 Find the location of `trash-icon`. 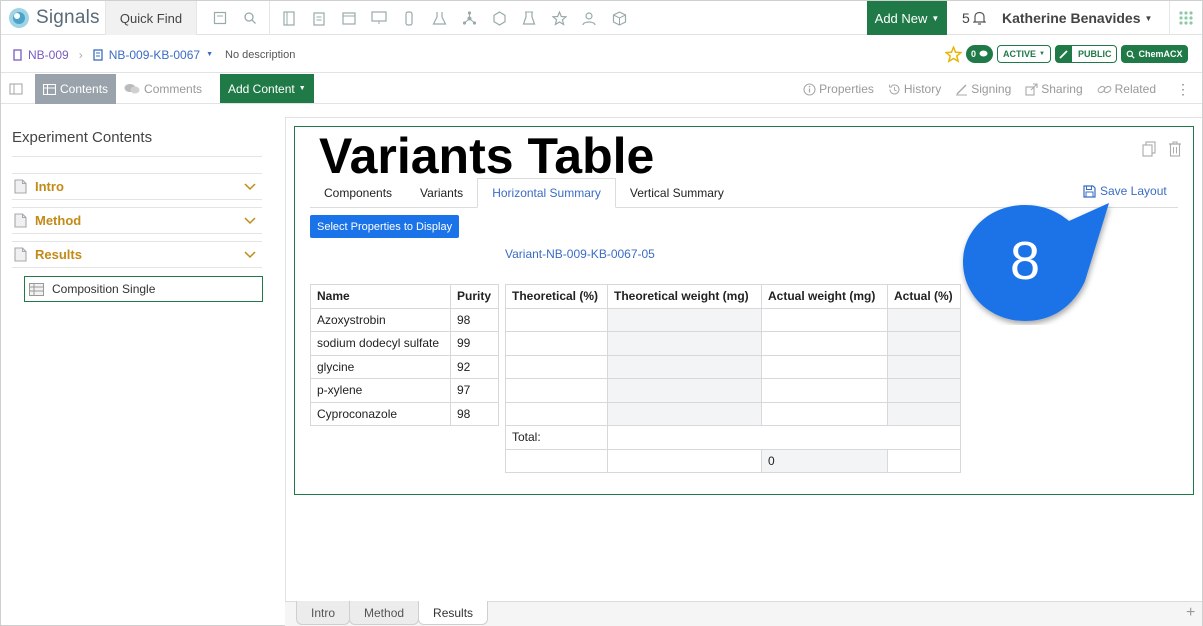

trash-icon is located at coordinates (1175, 149).